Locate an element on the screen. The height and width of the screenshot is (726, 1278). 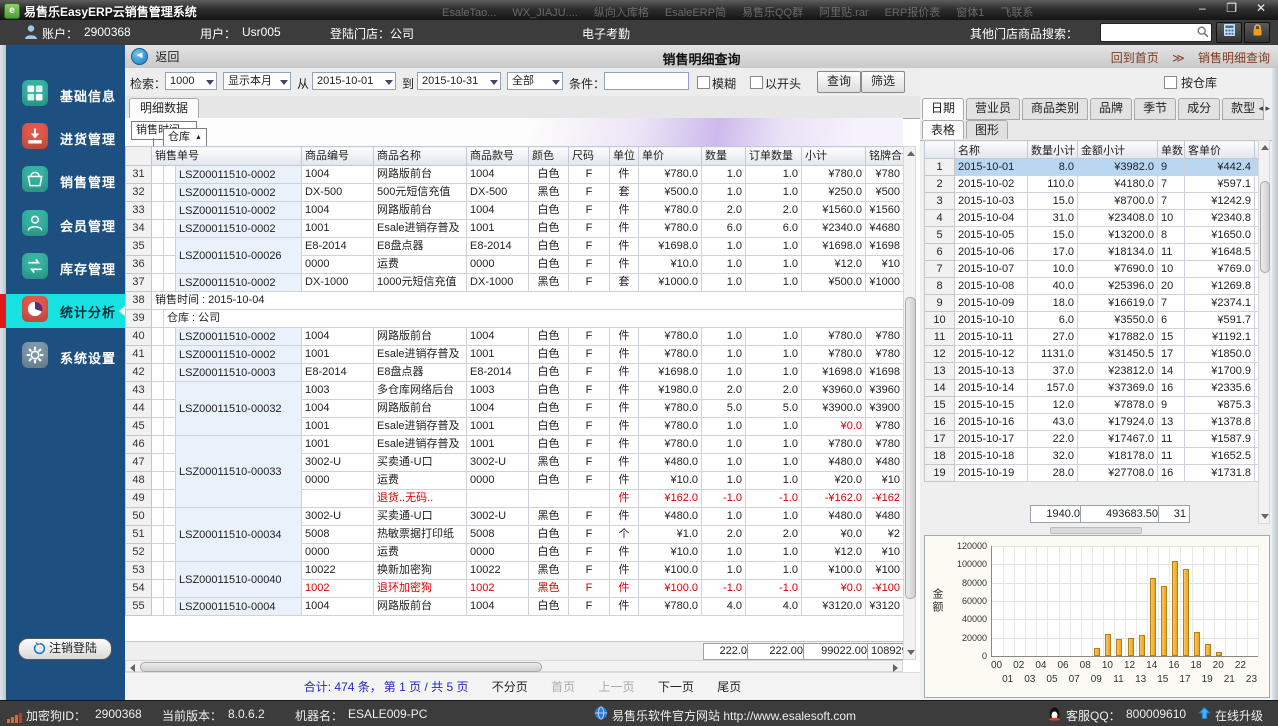
tab-scroll-arrows: ◂ ▸ is located at coordinates (1264, 108).